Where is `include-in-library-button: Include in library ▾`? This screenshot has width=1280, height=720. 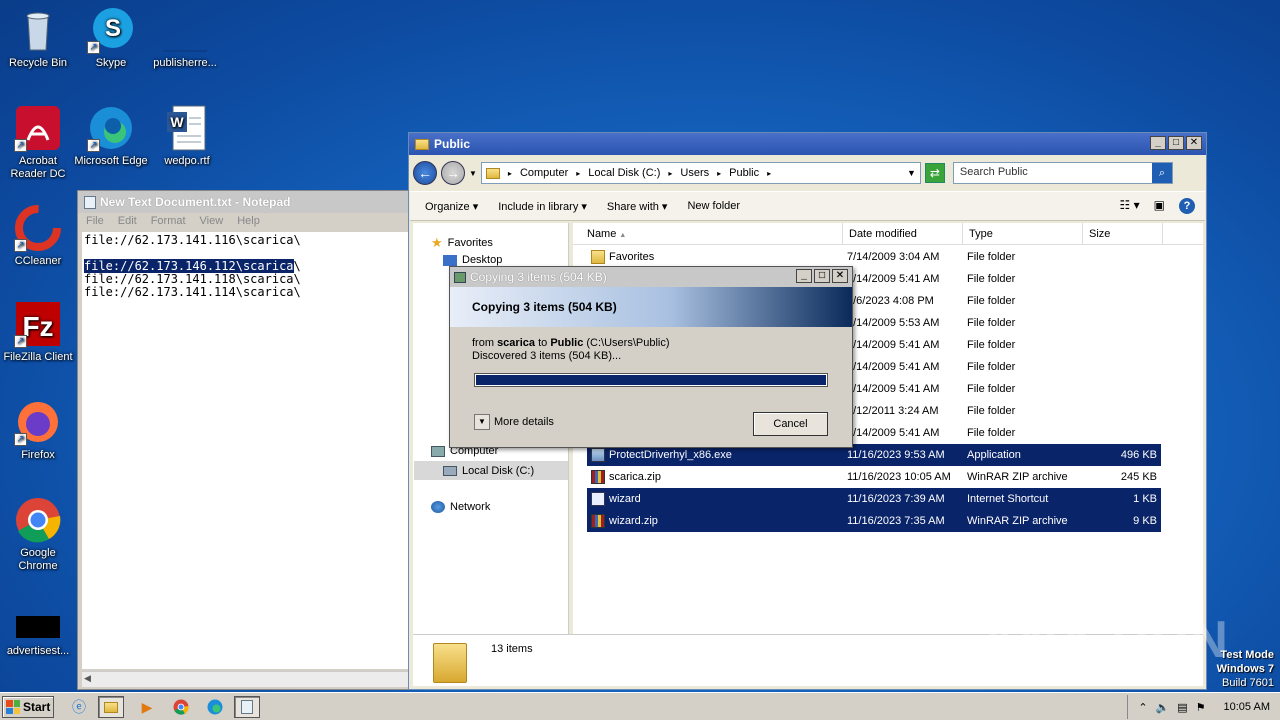 include-in-library-button: Include in library ▾ is located at coordinates (542, 206).